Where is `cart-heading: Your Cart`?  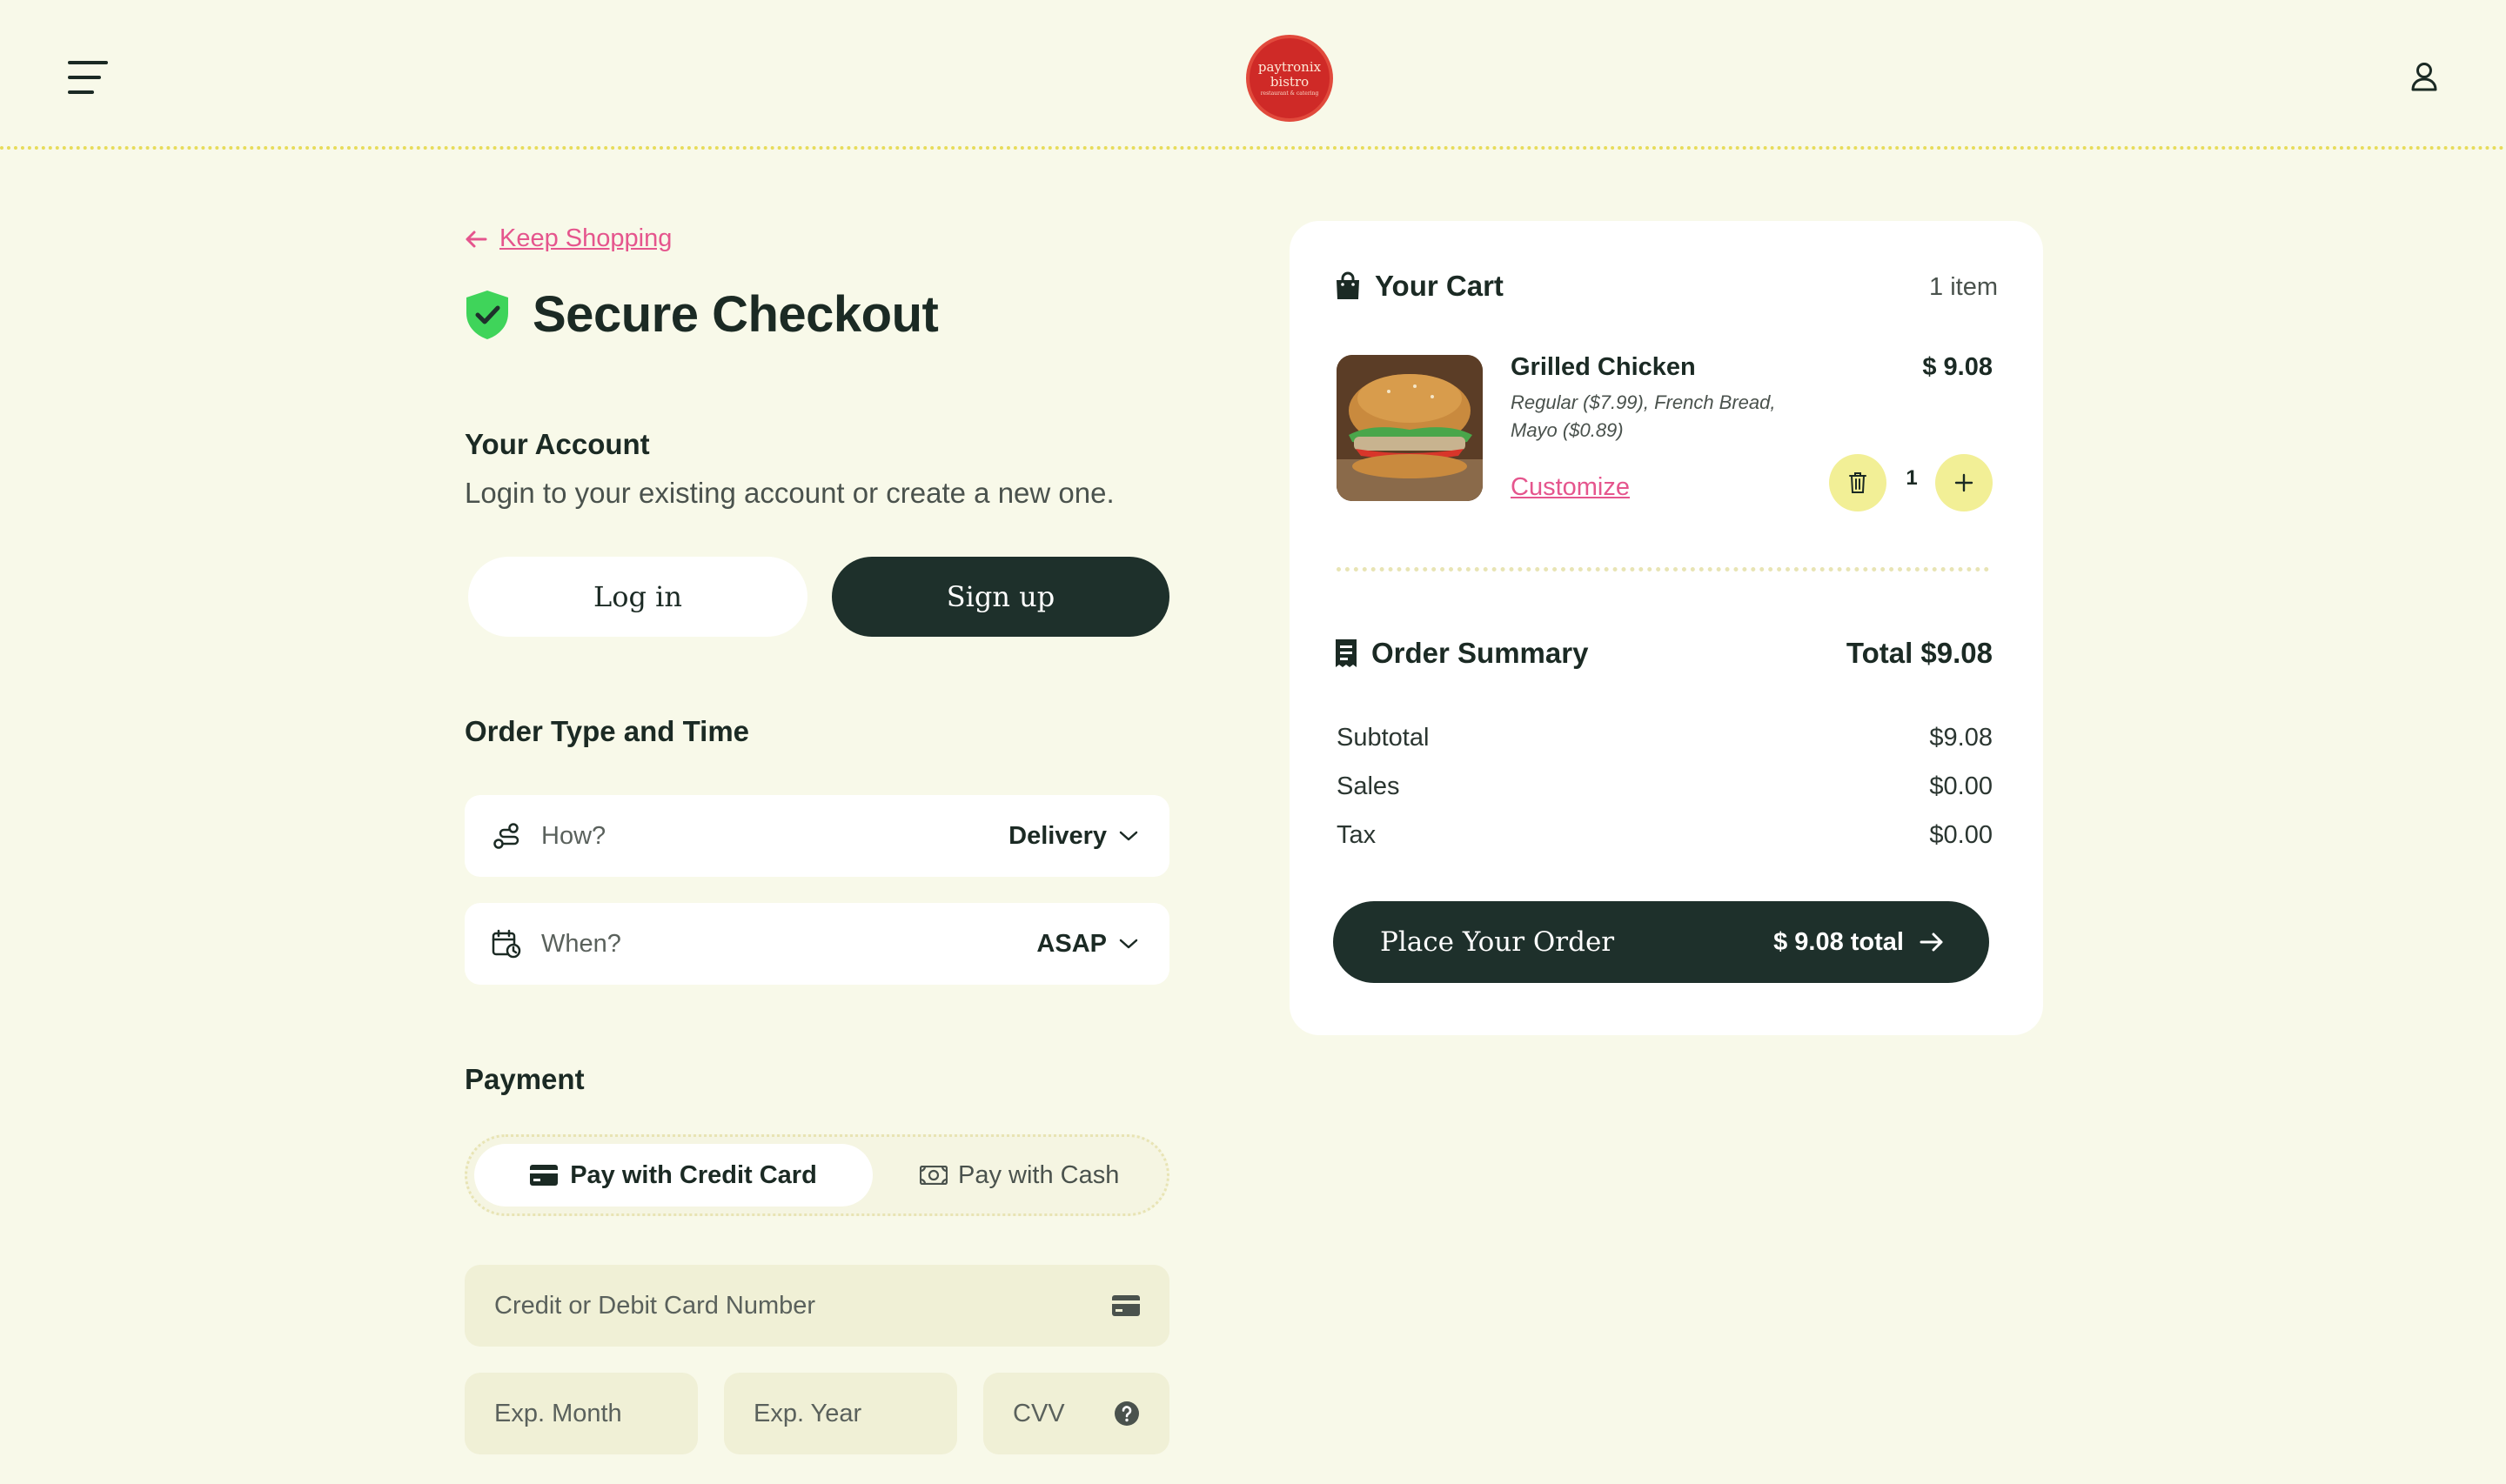 cart-heading: Your Cart is located at coordinates (1439, 286).